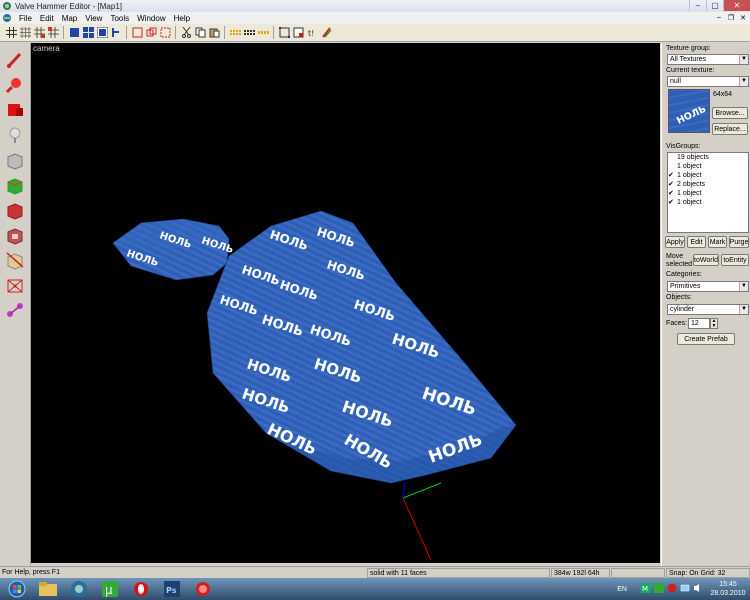  I want to click on copy-icon, so click(200, 33).